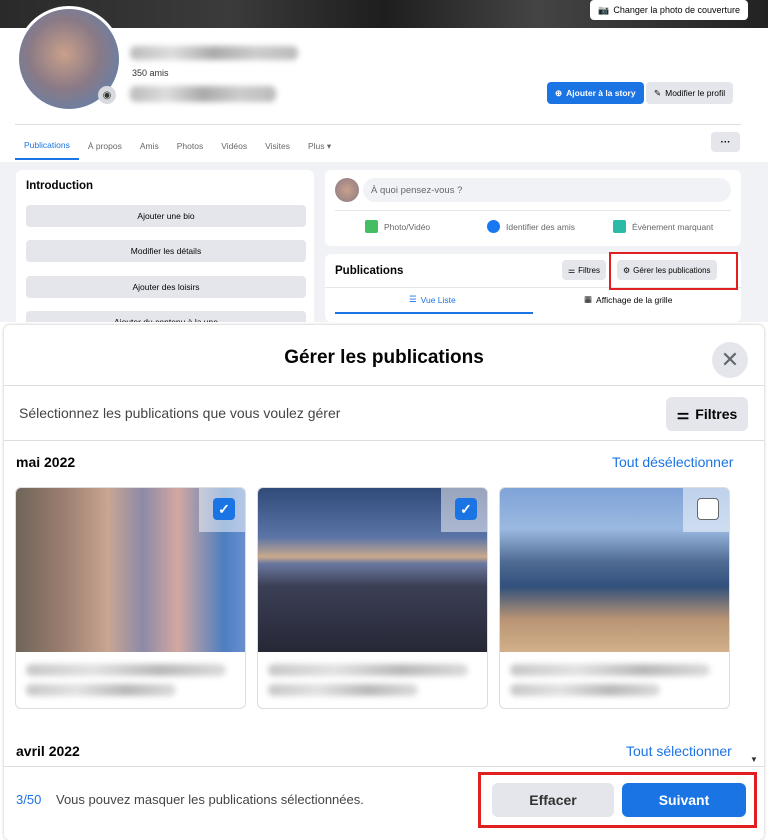 This screenshot has height=840, width=768. Describe the element at coordinates (107, 95) in the screenshot. I see `avatar-camera-icon: ◉` at that location.